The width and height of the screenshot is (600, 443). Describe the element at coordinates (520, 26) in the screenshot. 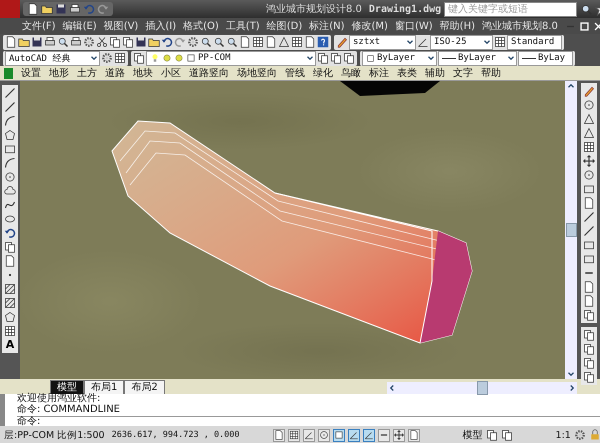

I see `menu-item: 鸿业城市规划8.0` at that location.